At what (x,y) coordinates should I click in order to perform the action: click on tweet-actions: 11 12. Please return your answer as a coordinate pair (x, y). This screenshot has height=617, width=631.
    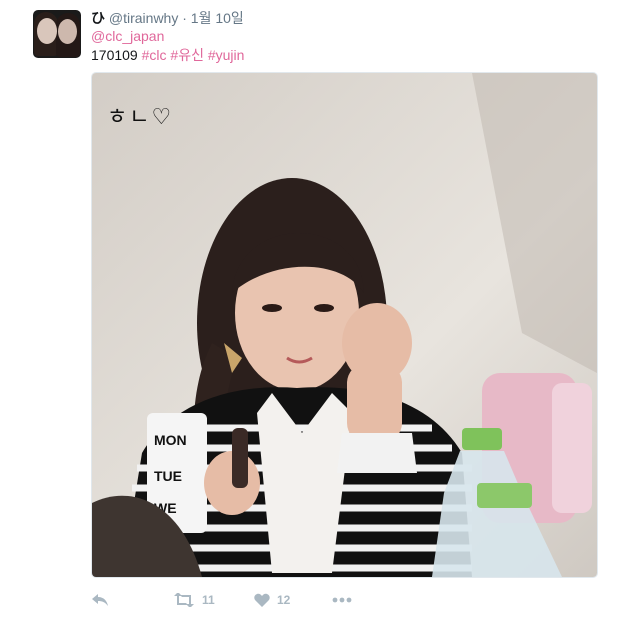
    Looking at the image, I should click on (241, 600).